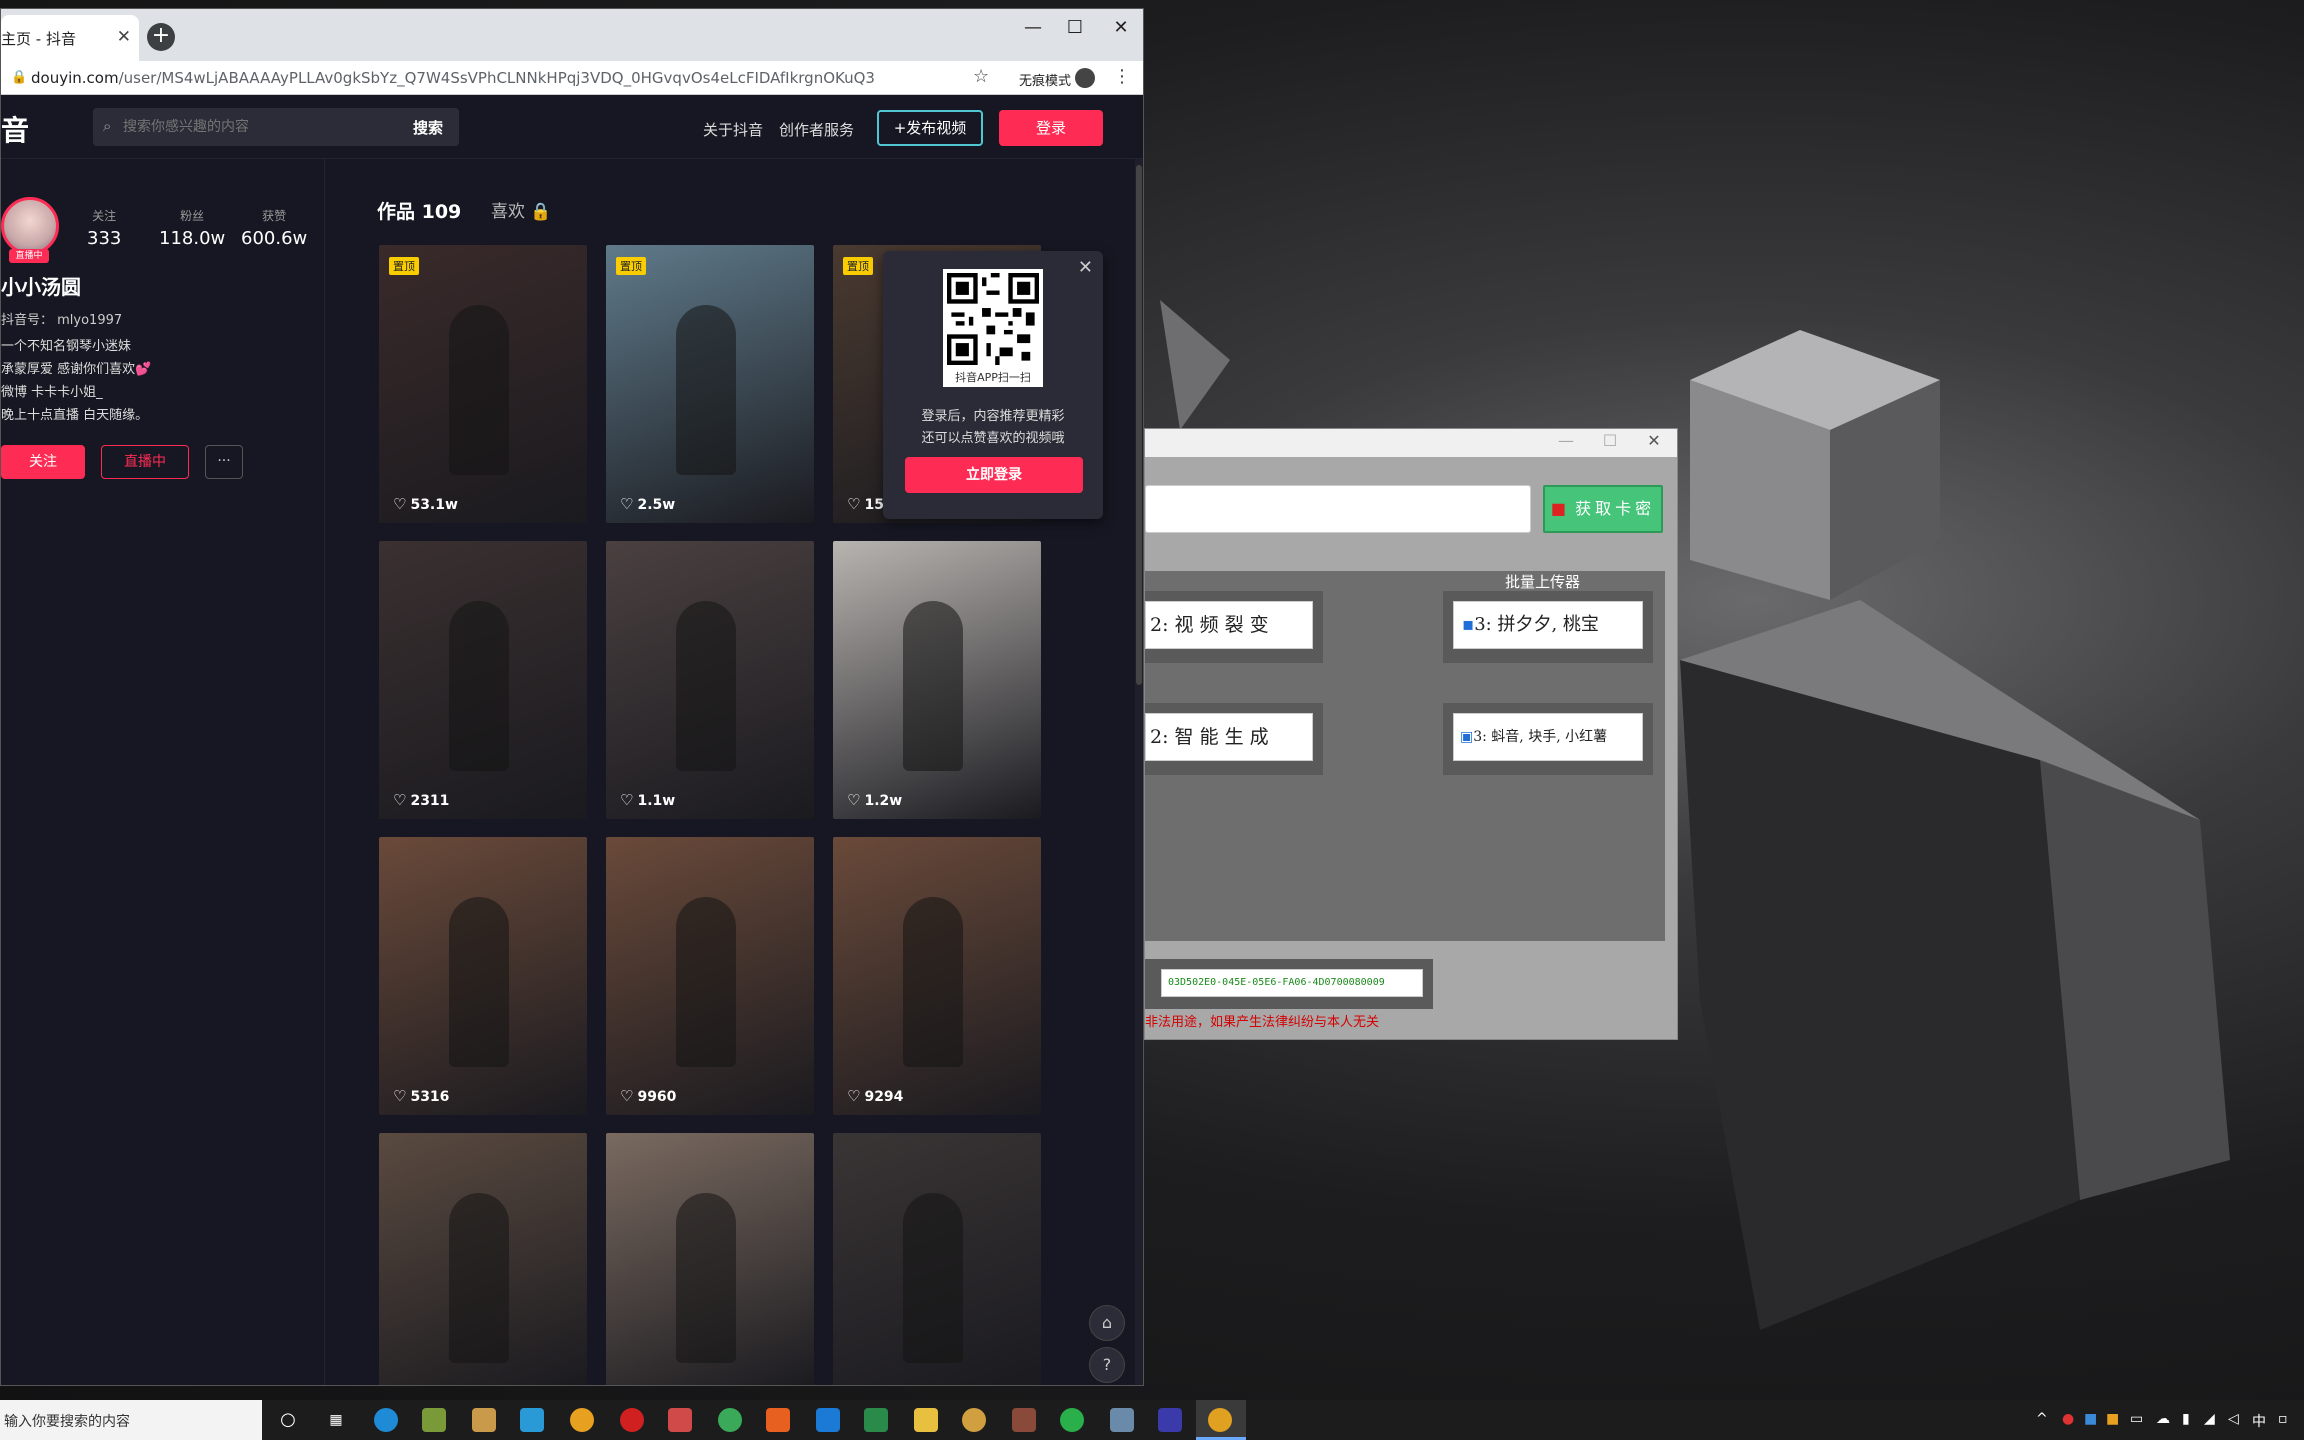  Describe the element at coordinates (419, 210) in the screenshot. I see `tab-works: 作品 109` at that location.